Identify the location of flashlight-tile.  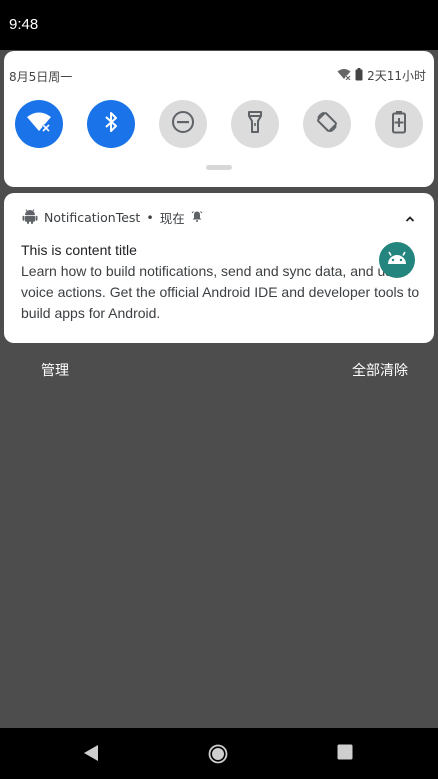
(255, 124).